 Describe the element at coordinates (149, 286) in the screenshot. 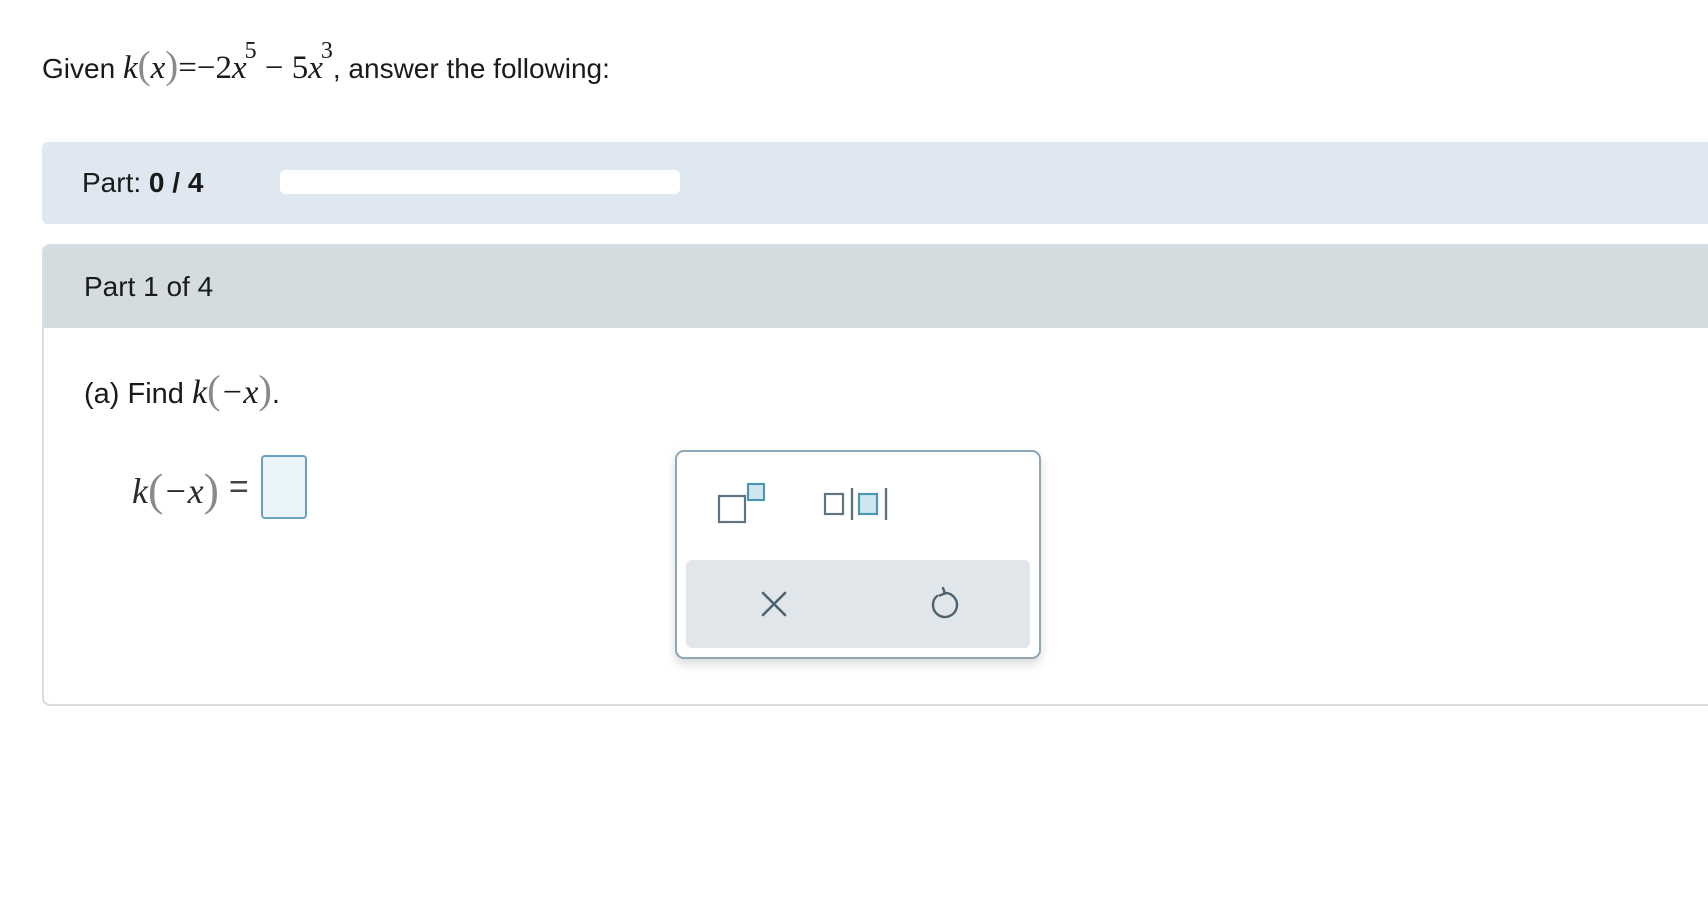

I see `part-title: Part 1 of 4` at that location.